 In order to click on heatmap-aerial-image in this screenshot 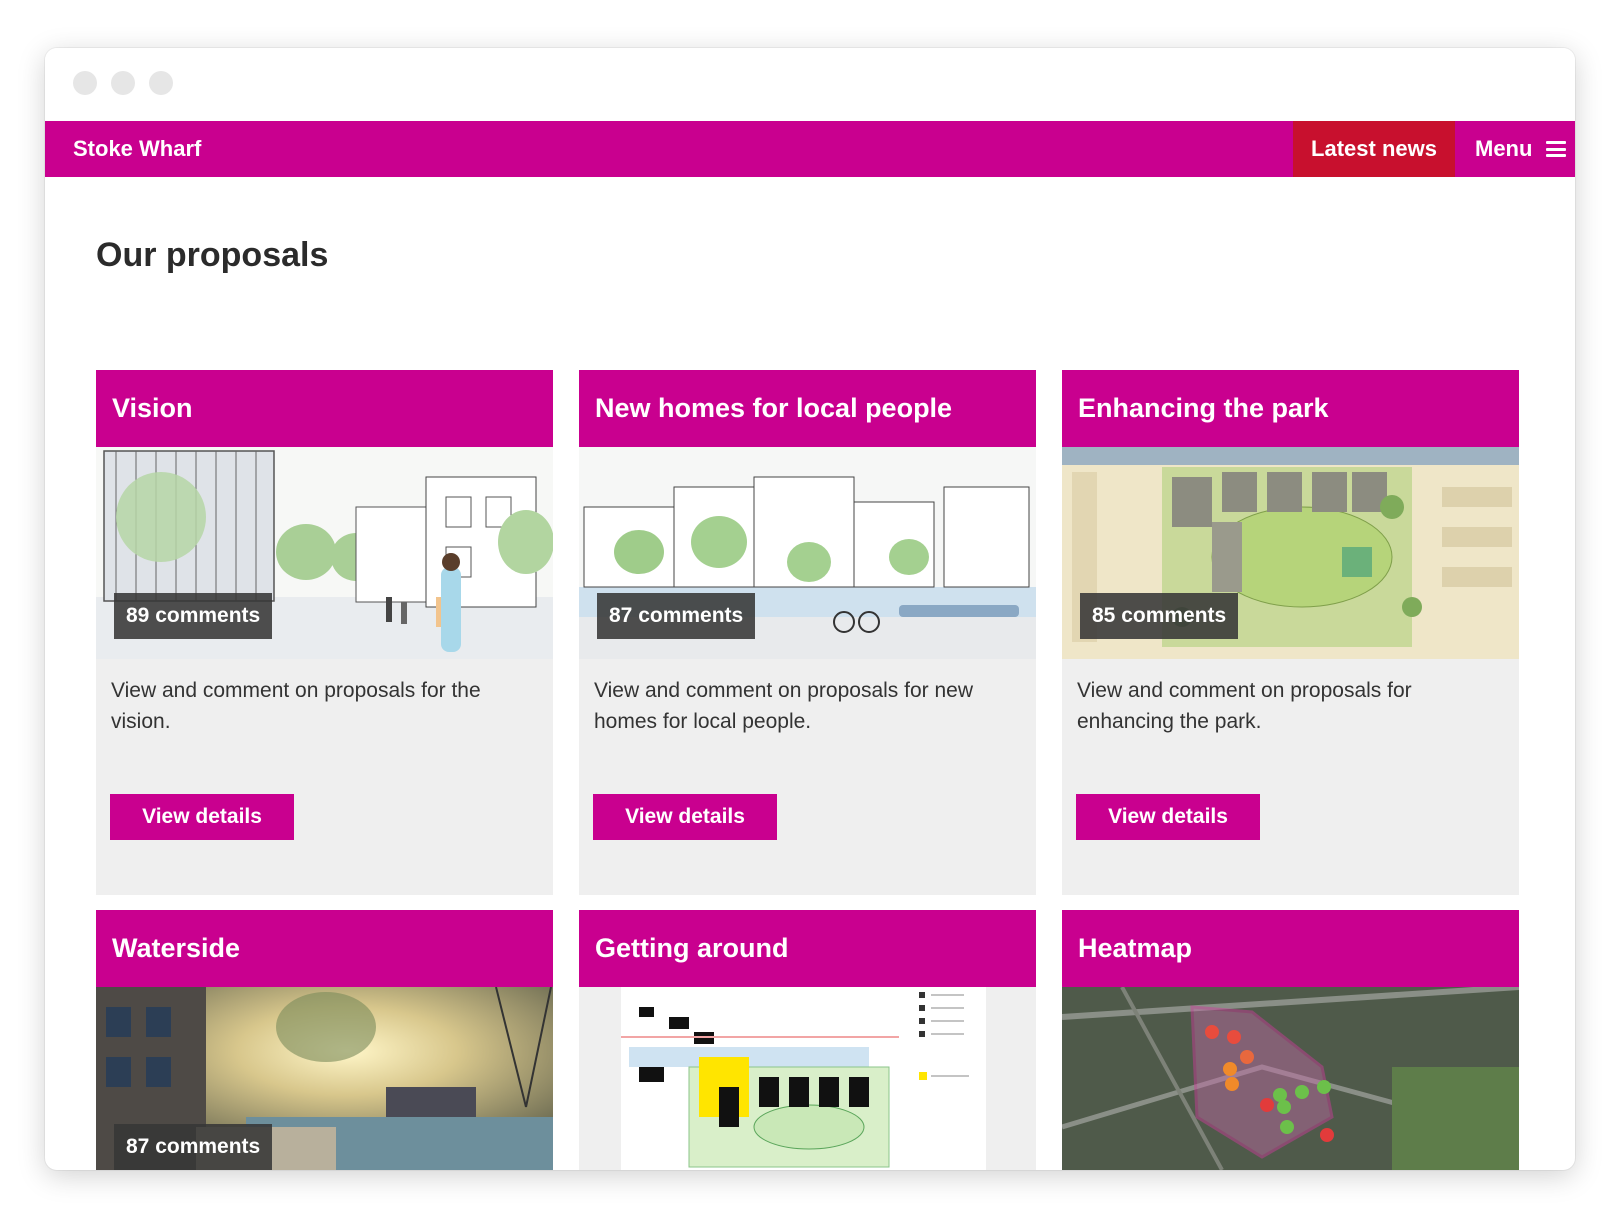, I will do `click(1290, 1078)`.